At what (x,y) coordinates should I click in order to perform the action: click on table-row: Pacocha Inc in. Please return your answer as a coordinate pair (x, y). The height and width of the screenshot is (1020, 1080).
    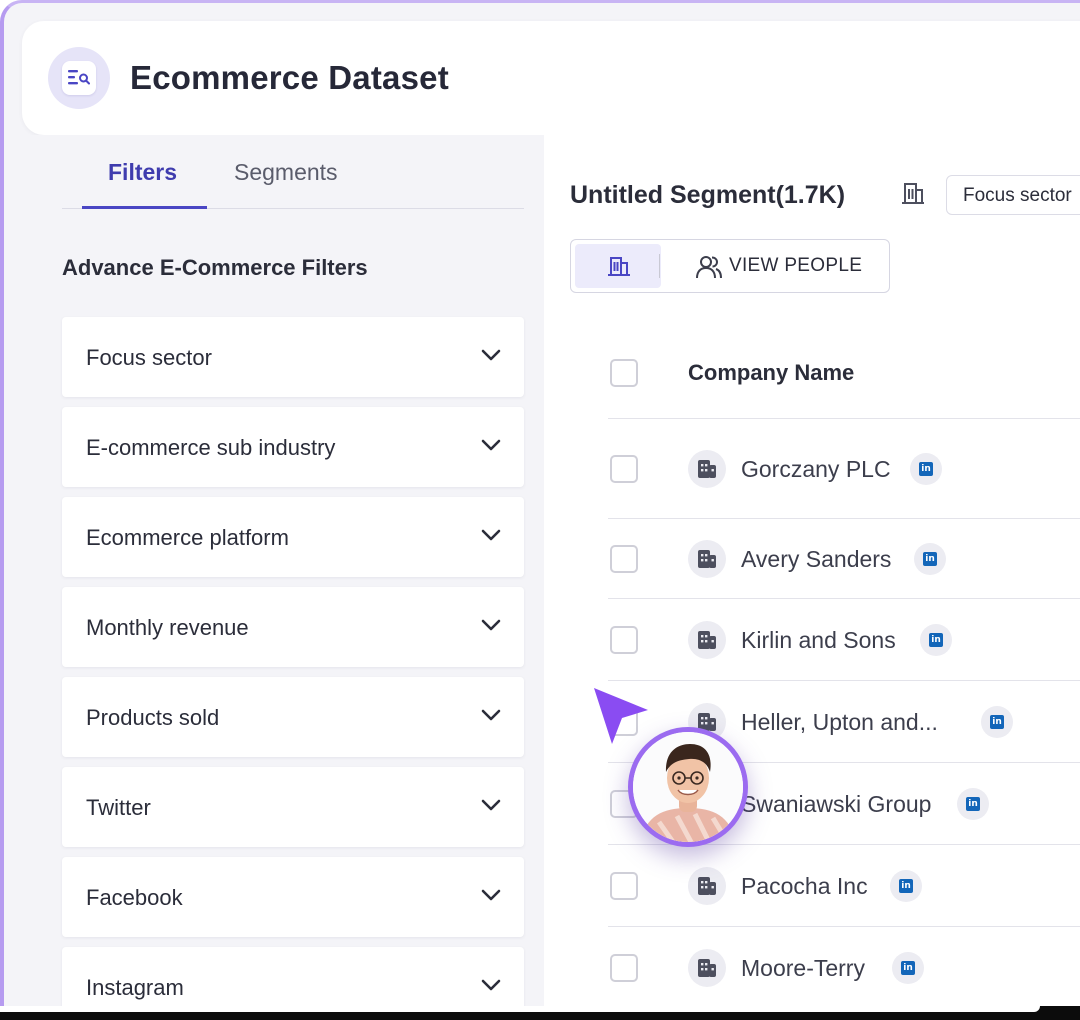
    Looking at the image, I should click on (844, 886).